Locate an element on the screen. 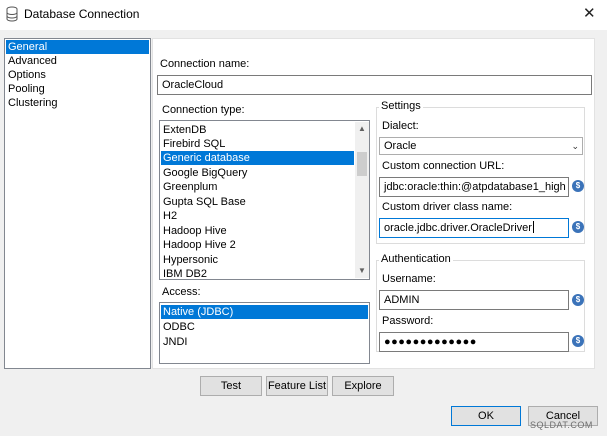 Image resolution: width=607 pixels, height=436 pixels. dialect-label: Dialect: is located at coordinates (400, 126).